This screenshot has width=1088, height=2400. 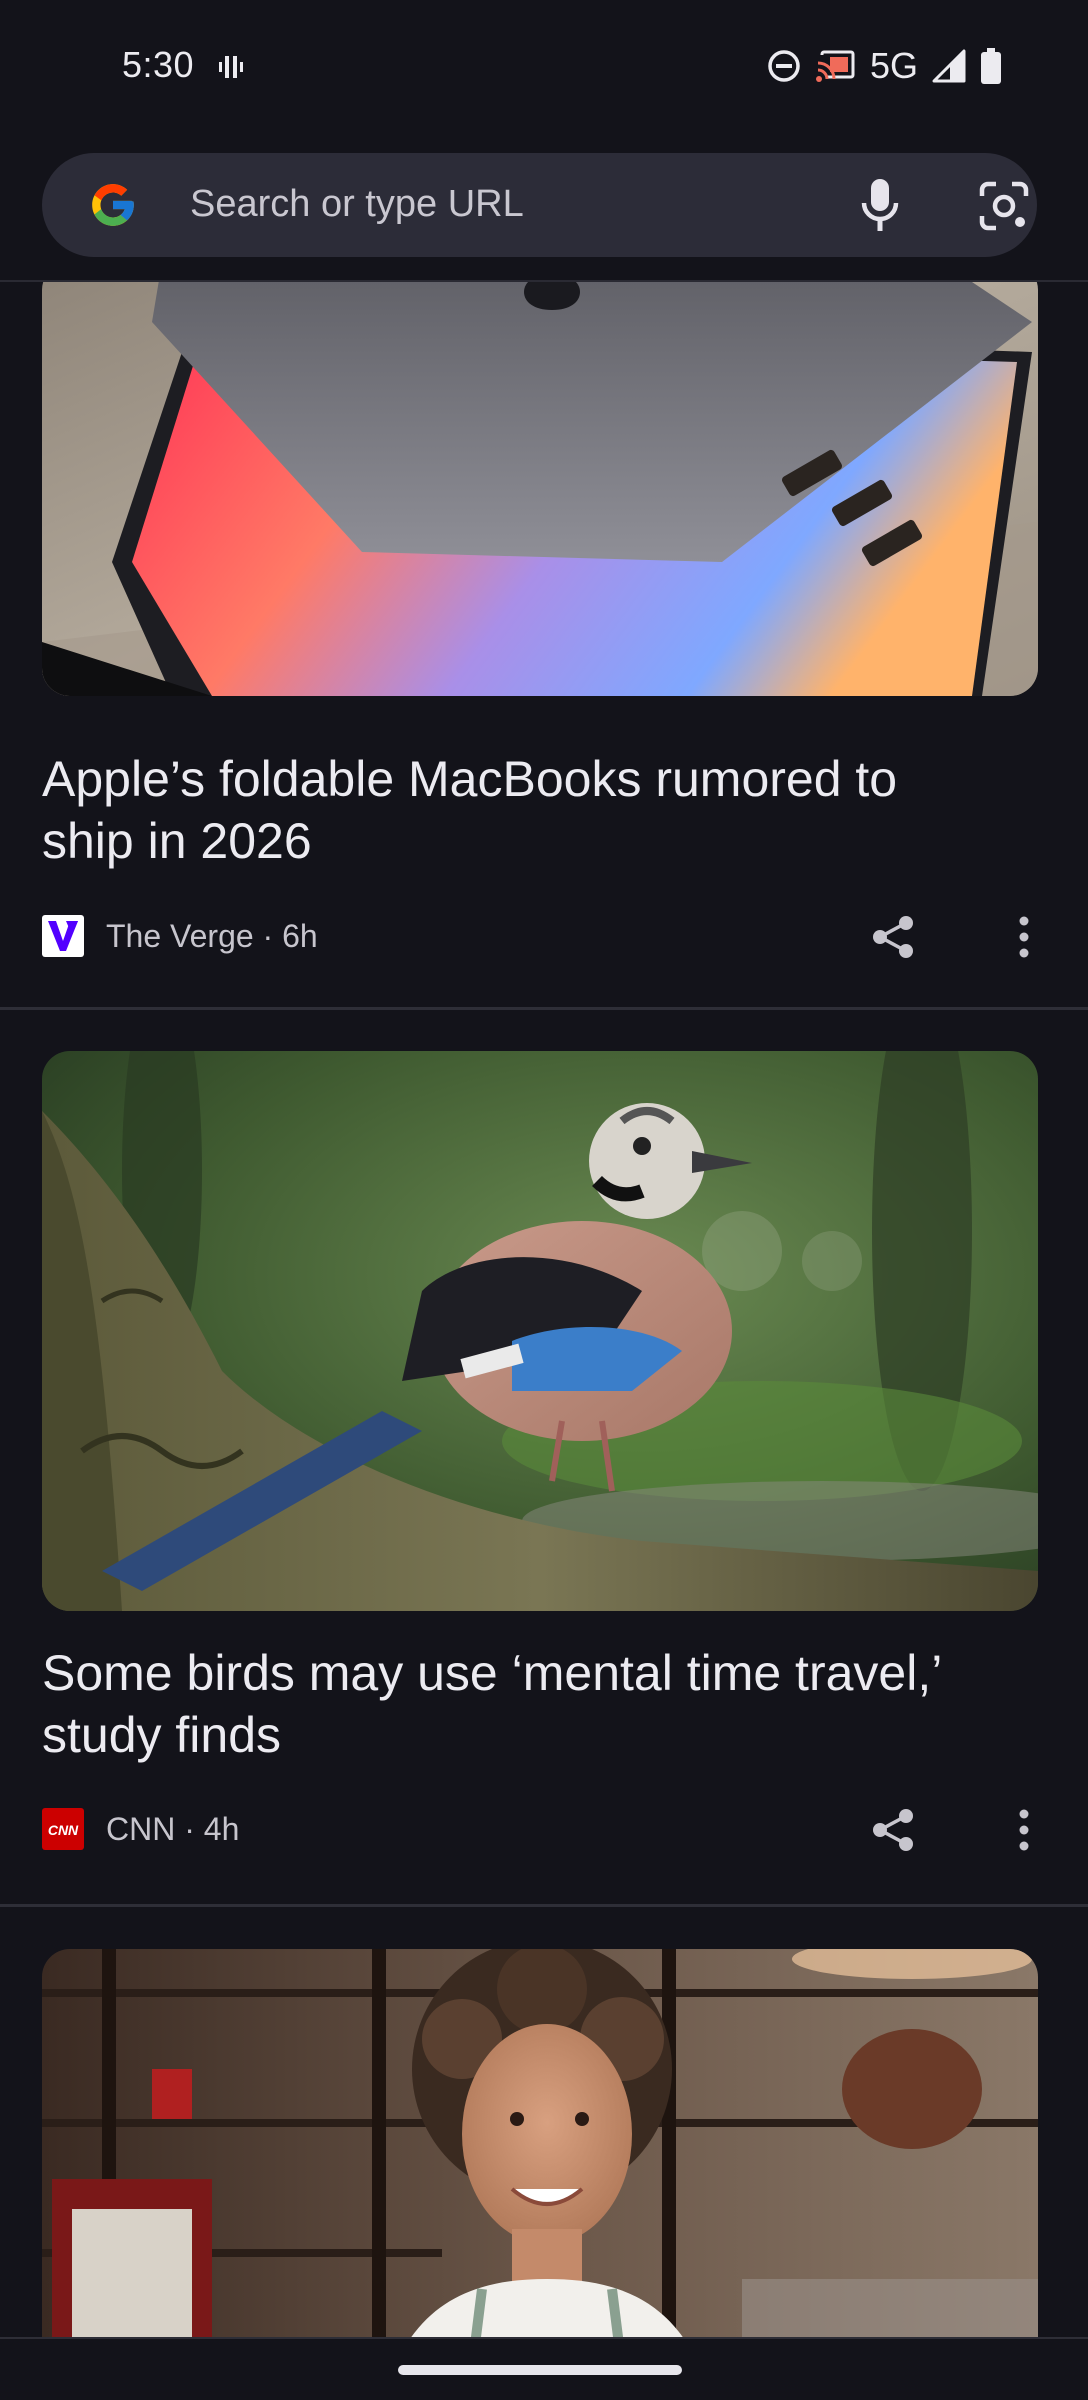 I want to click on verge-logo-icon, so click(x=63, y=936).